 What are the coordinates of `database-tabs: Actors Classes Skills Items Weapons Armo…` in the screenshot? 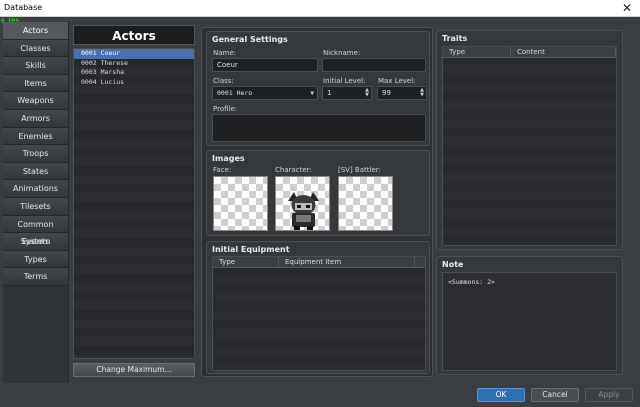 It's located at (36, 154).